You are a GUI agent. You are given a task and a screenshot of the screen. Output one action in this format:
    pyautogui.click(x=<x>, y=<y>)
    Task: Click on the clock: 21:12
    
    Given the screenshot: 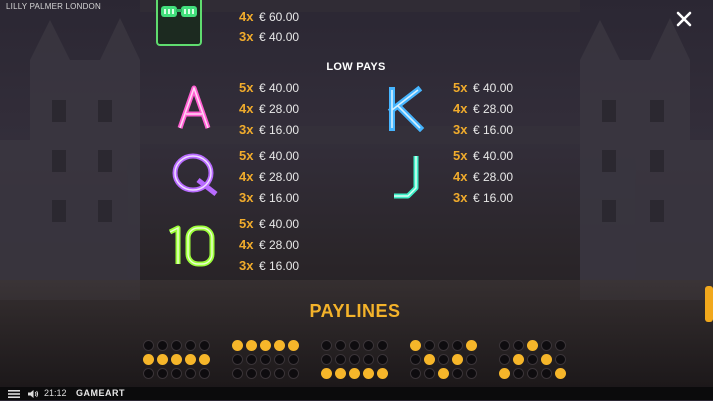 What is the action you would take?
    pyautogui.click(x=55, y=393)
    